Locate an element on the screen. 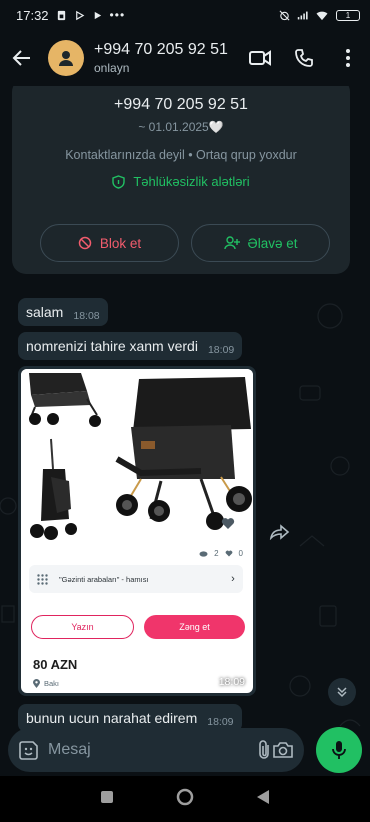  battery-level: 1 is located at coordinates (348, 15).